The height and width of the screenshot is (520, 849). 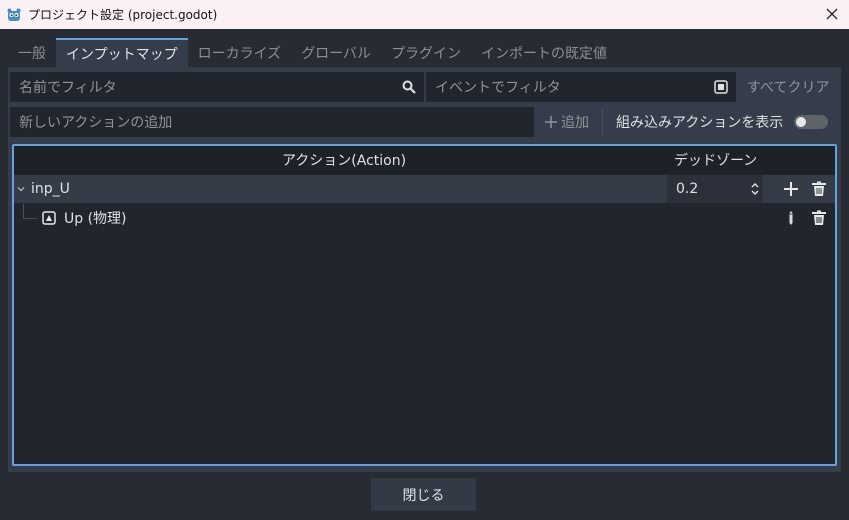 What do you see at coordinates (551, 122) in the screenshot?
I see `plus-icon` at bounding box center [551, 122].